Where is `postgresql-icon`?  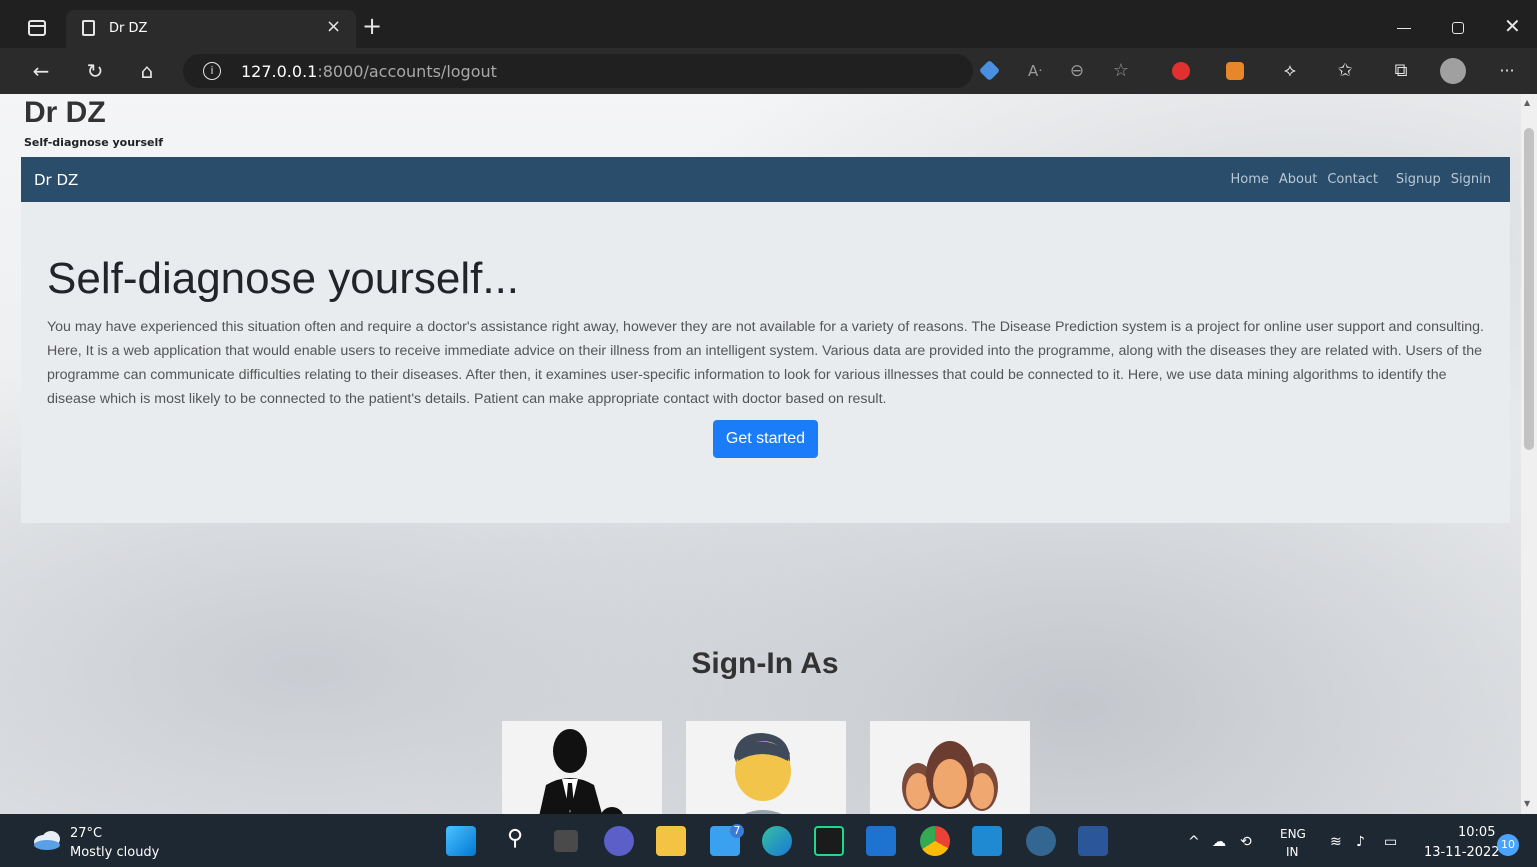 postgresql-icon is located at coordinates (1041, 841).